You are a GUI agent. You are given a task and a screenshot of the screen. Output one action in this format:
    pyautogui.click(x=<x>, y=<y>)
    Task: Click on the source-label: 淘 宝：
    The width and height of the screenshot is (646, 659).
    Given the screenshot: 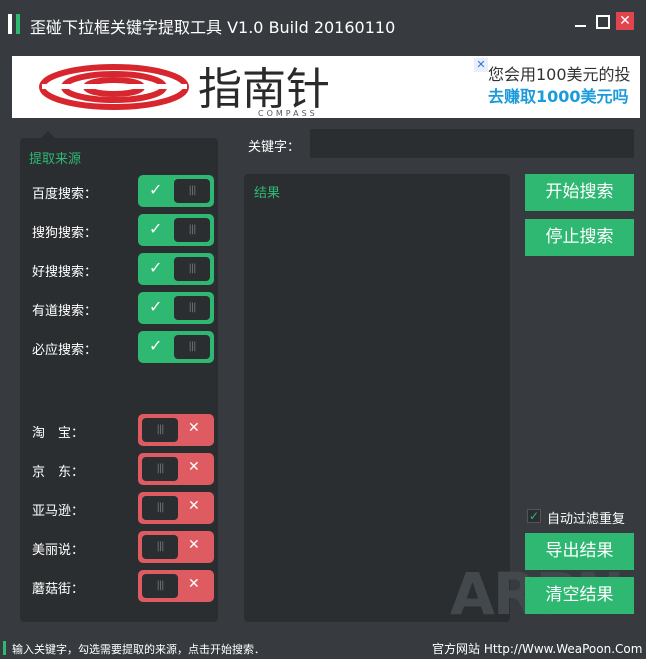 What is the action you would take?
    pyautogui.click(x=58, y=433)
    